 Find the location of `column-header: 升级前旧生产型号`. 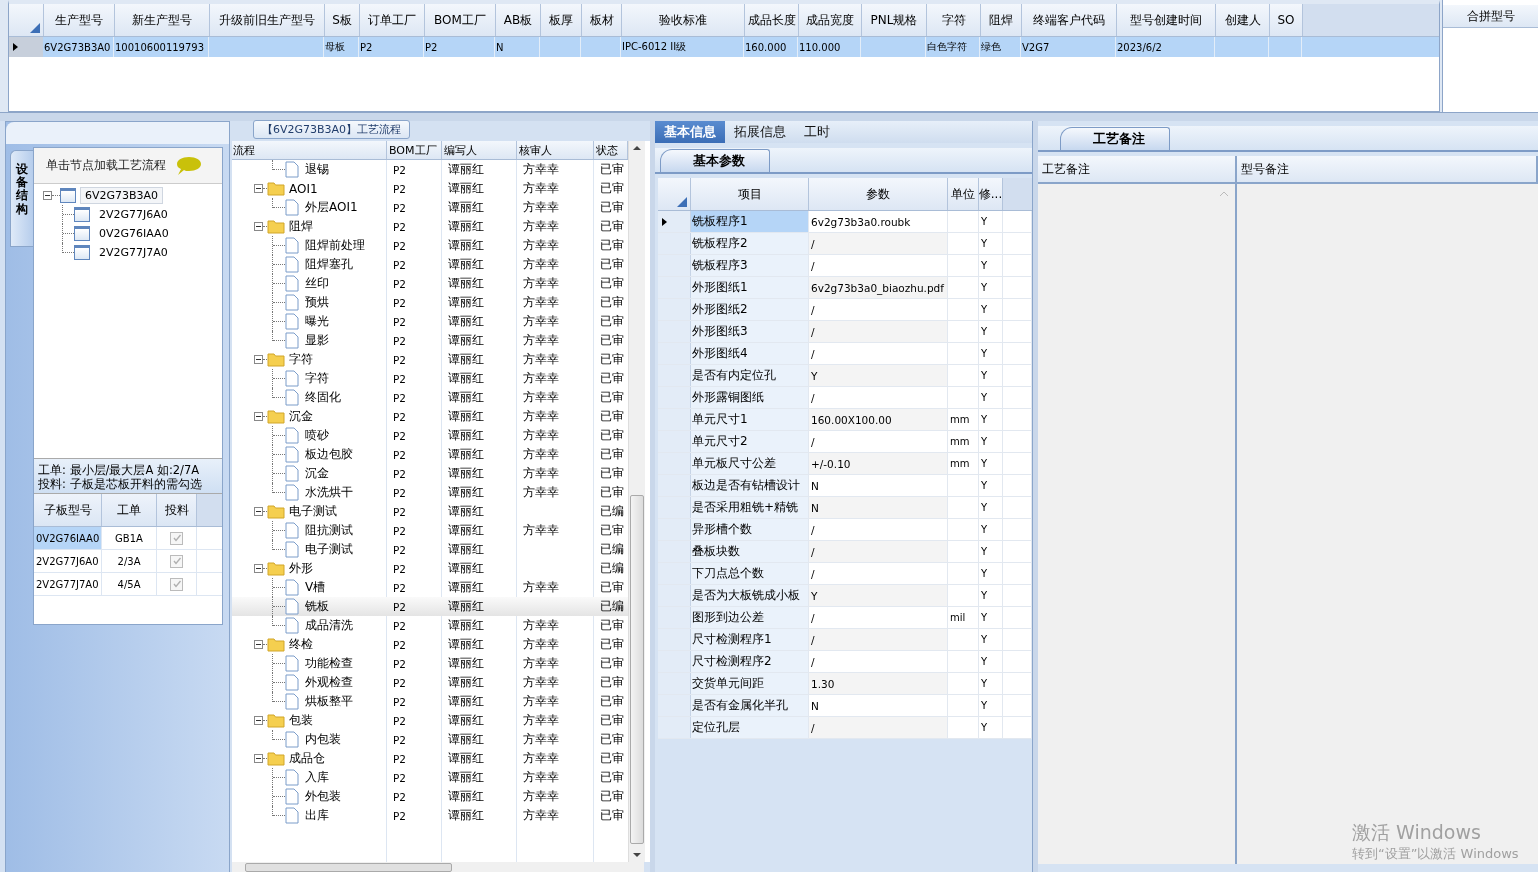

column-header: 升级前旧生产型号 is located at coordinates (267, 20).